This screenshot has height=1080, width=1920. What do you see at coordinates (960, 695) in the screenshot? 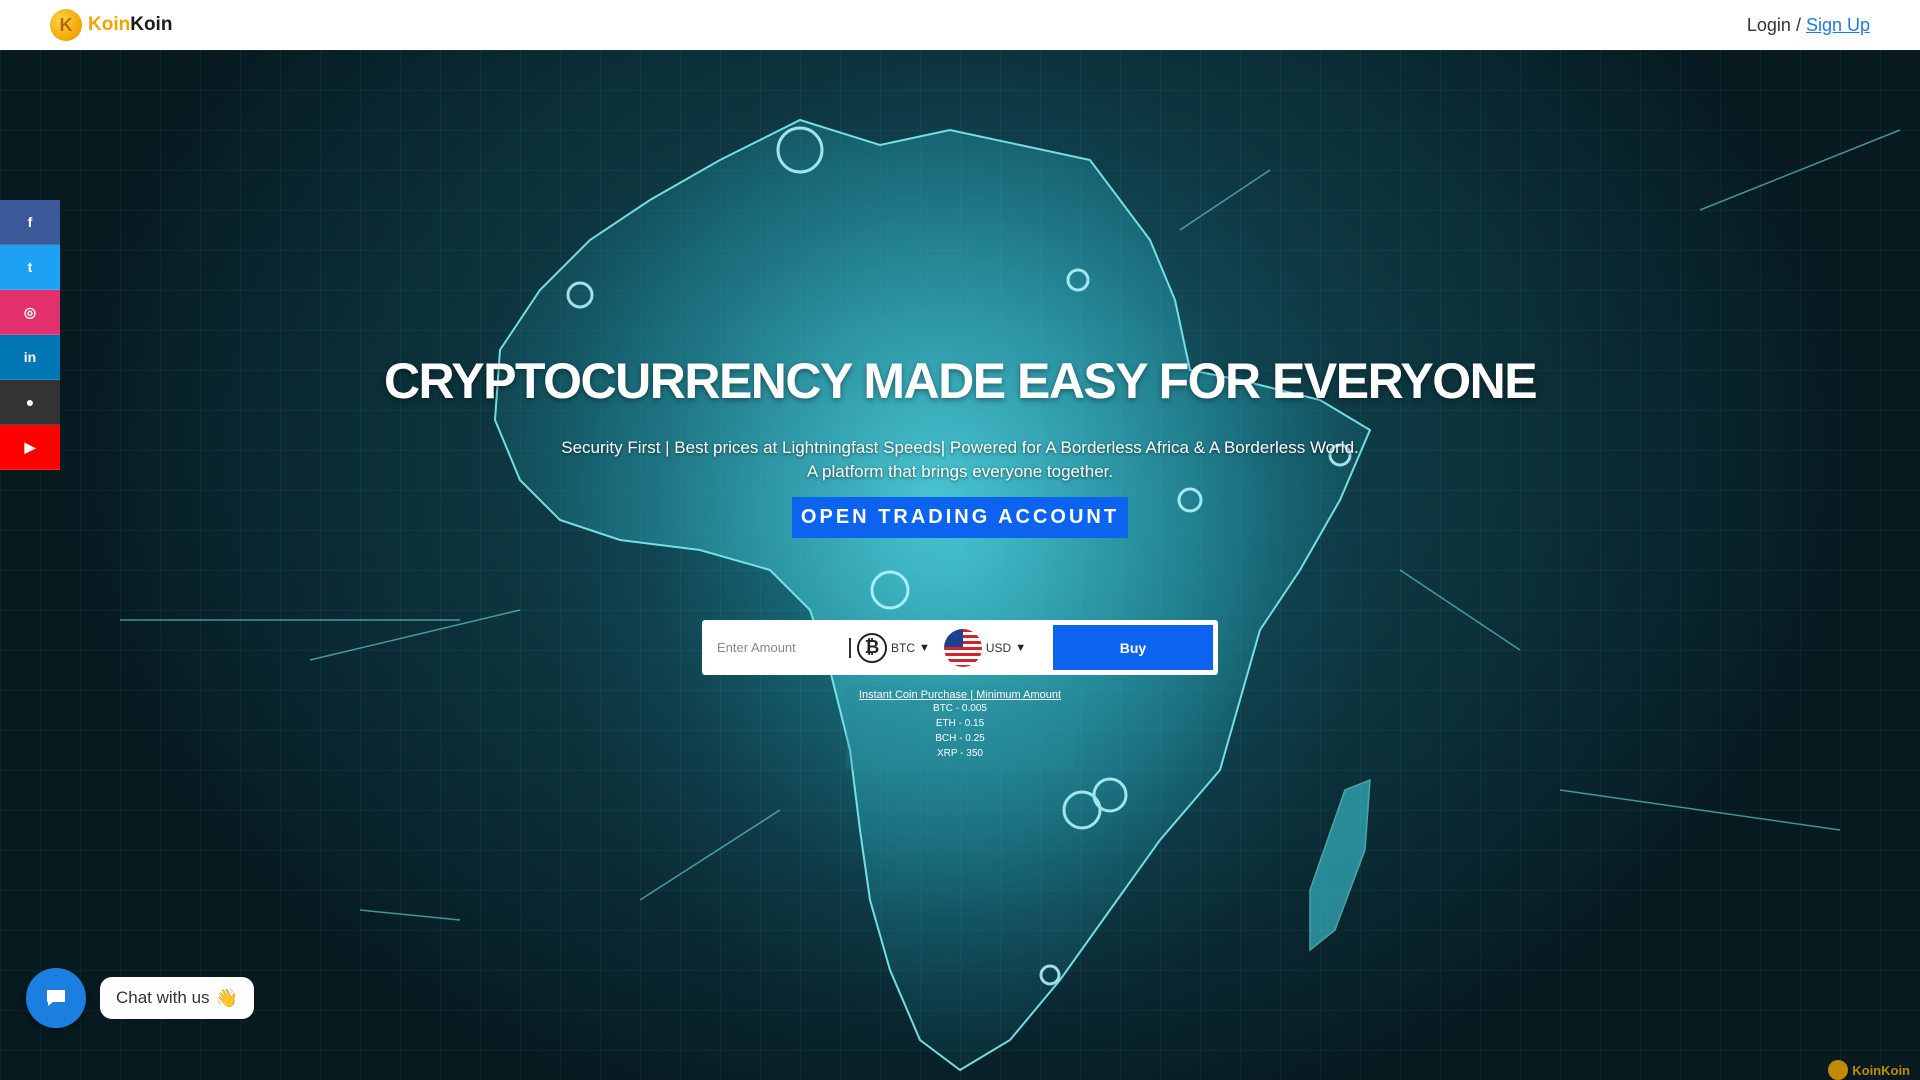
I see `minimum-amounts-title: Instant Coin Purchase | Minimum Amount` at bounding box center [960, 695].